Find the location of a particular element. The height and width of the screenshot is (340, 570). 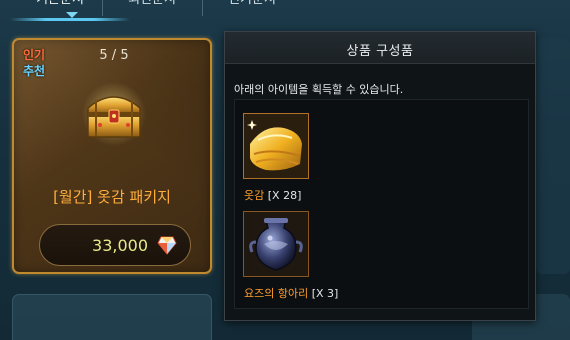

tab-default-order: 기본순서 is located at coordinates (60, 7).